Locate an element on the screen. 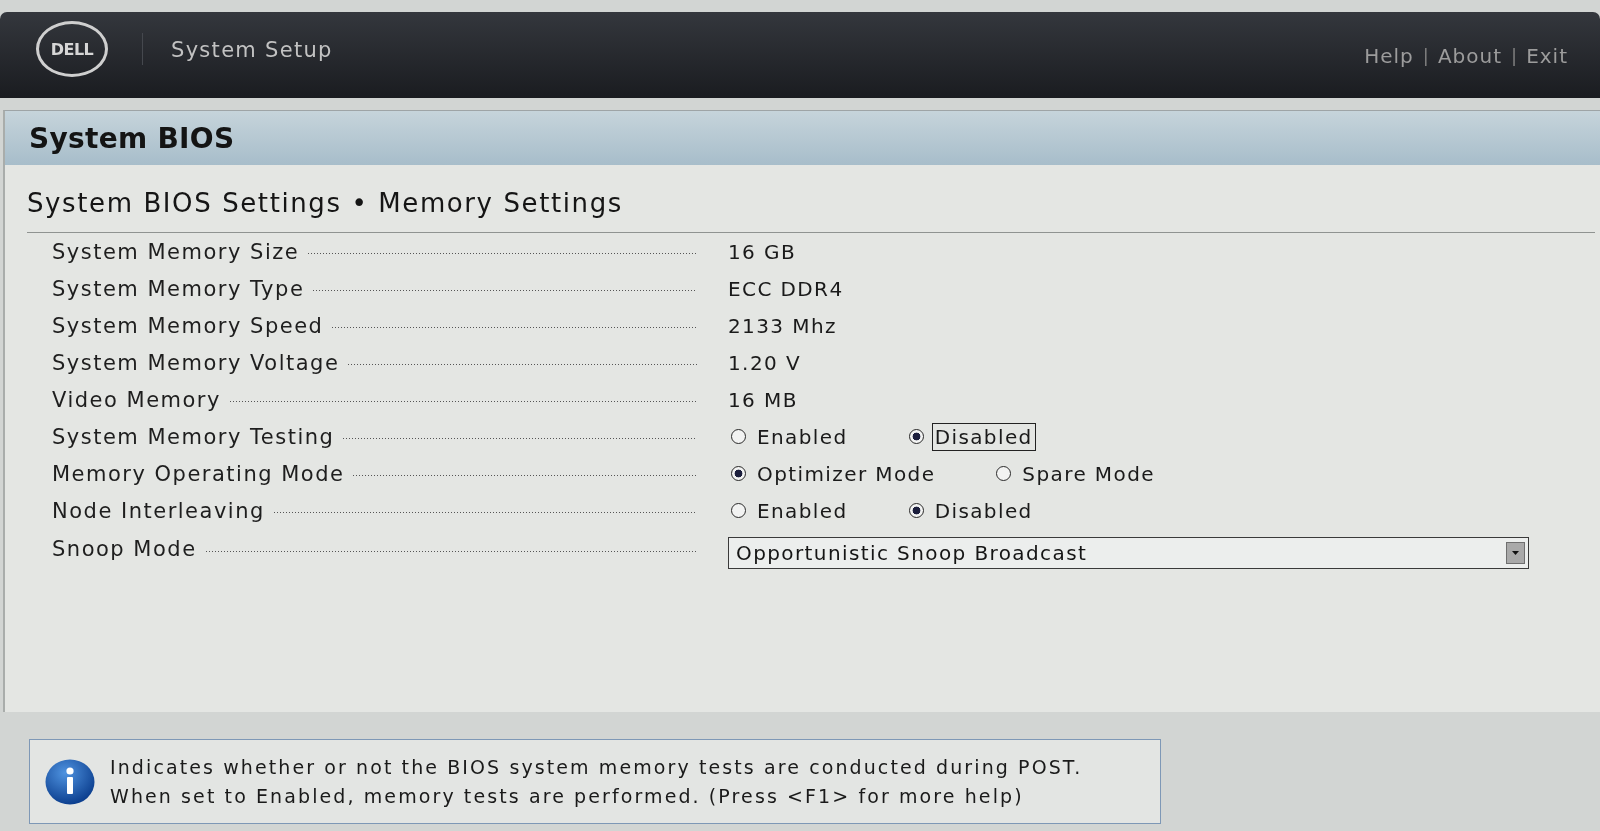 The height and width of the screenshot is (831, 1600). radio-label: Spare Mode is located at coordinates (1088, 473).